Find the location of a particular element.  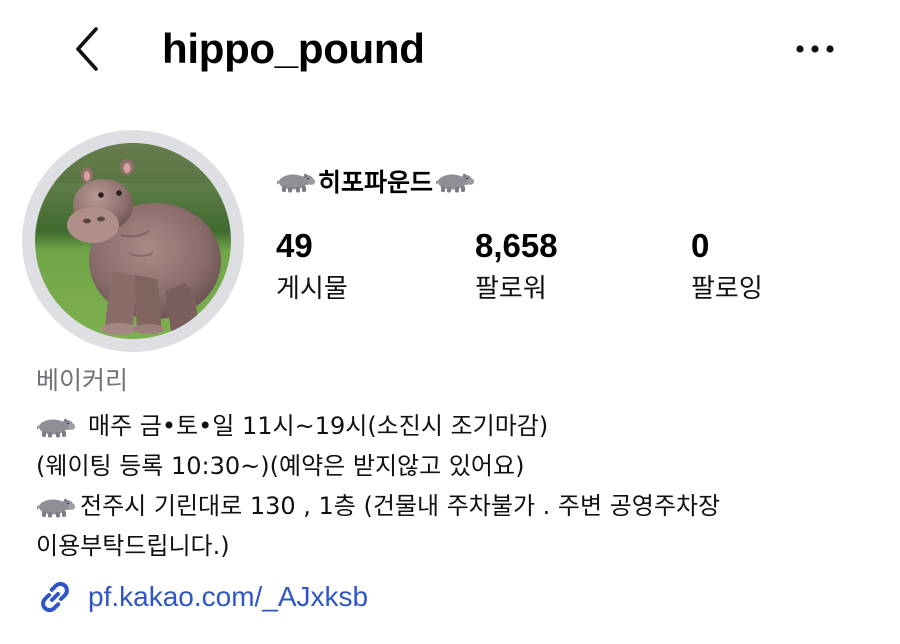

display-name-text: 히포파운드 is located at coordinates (376, 182).